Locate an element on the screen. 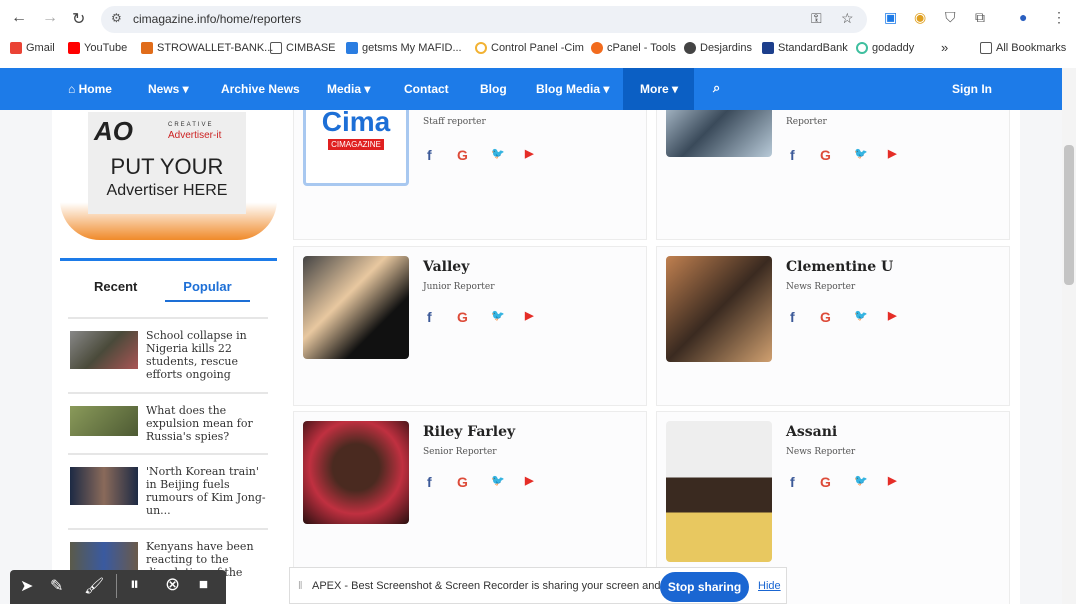 The height and width of the screenshot is (604, 1076). scrollbar-thumb is located at coordinates (1069, 215).